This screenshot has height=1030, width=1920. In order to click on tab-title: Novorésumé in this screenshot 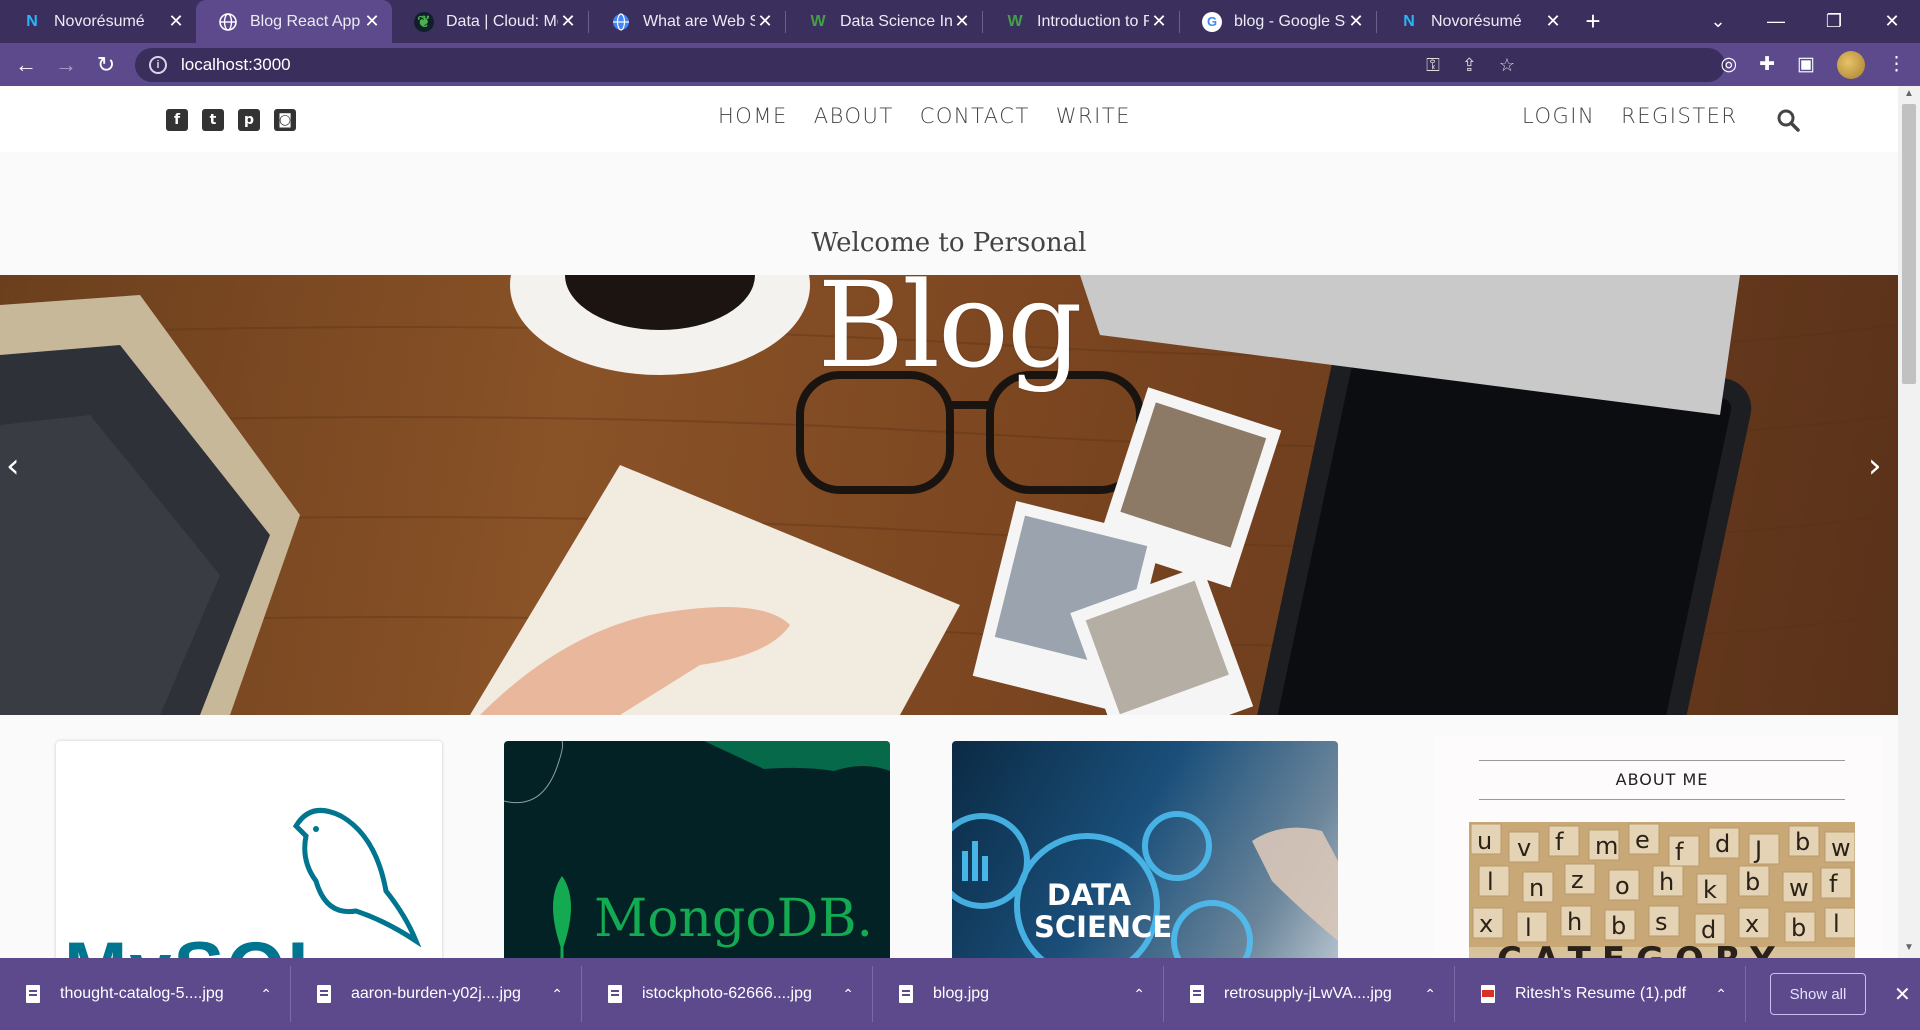, I will do `click(99, 21)`.